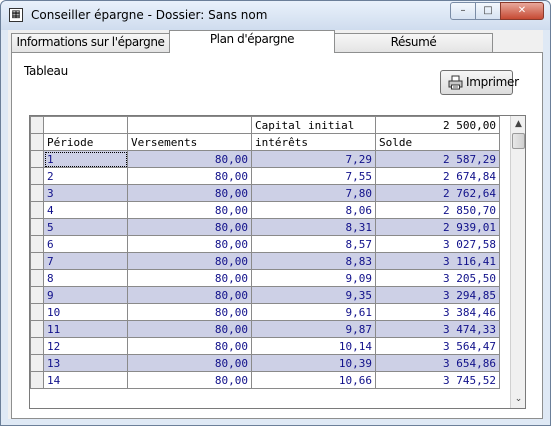 The width and height of the screenshot is (551, 426). I want to click on cell-interets: 7,80, so click(313, 193).